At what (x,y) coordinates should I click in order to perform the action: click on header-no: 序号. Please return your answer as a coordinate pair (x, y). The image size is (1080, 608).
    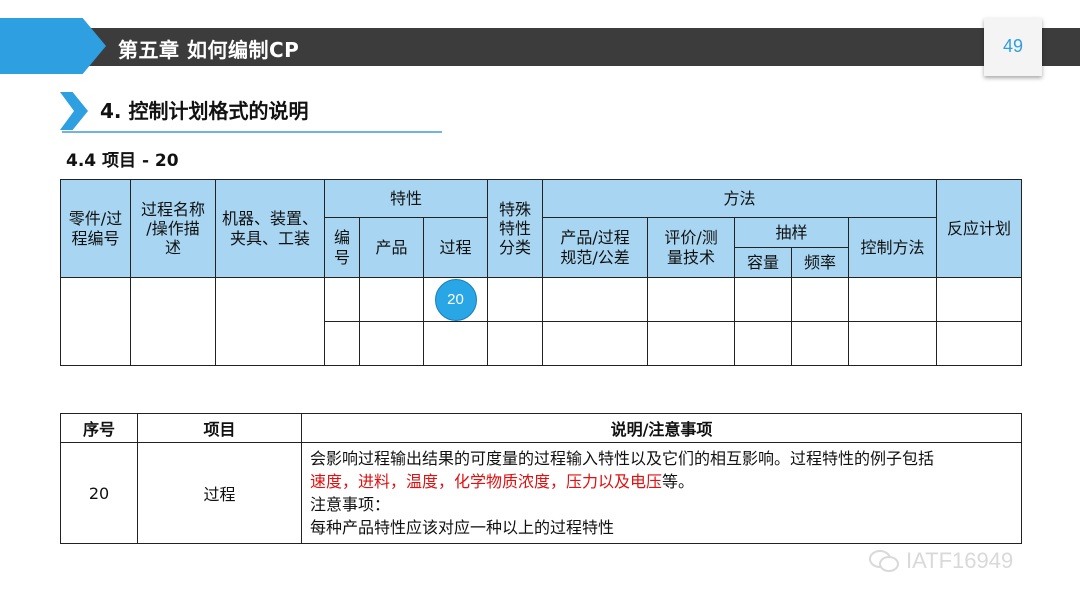
    Looking at the image, I should click on (99, 428).